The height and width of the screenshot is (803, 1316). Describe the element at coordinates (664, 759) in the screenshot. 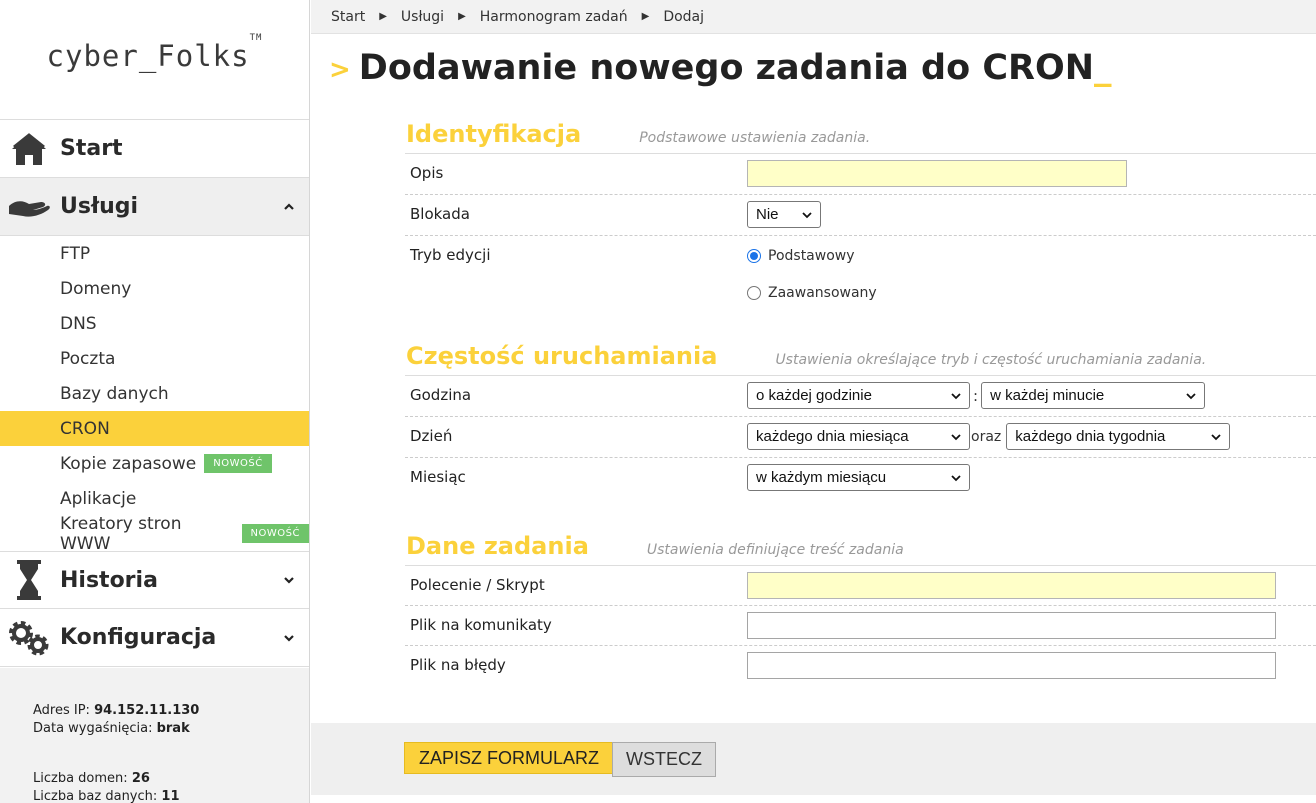

I see `back-button: WSTECZ` at that location.